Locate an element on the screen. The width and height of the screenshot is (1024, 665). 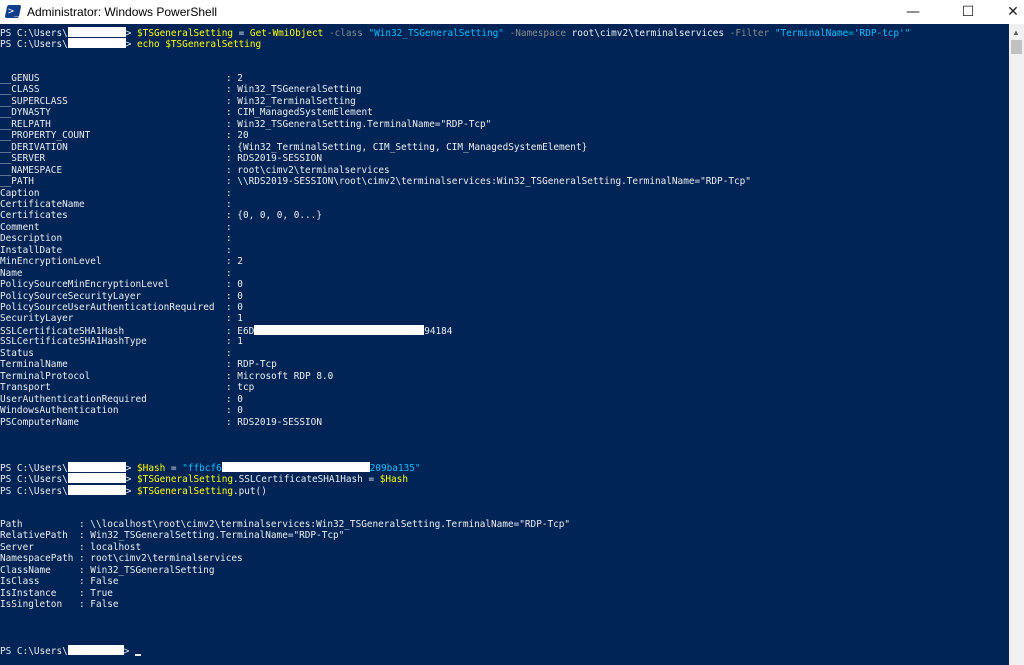
property-value: Win32_TerminalSetting is located at coordinates (296, 101).